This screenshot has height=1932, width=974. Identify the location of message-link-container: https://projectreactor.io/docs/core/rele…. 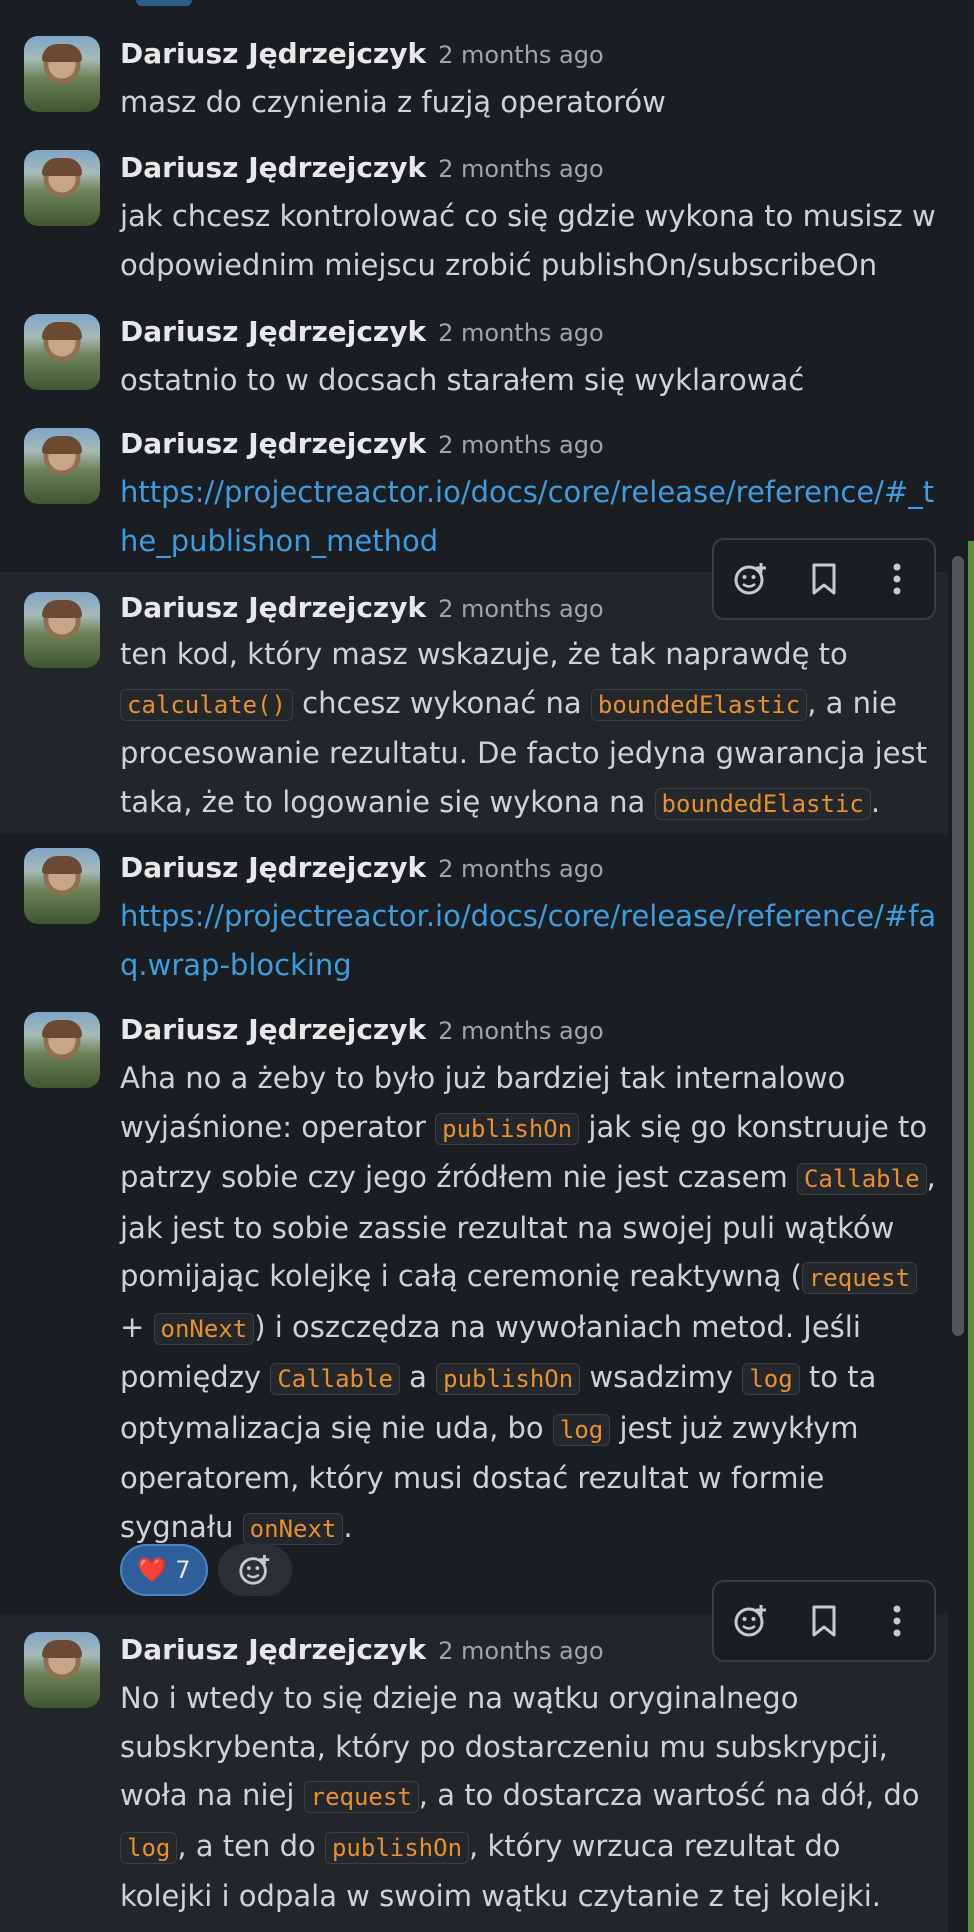
(529, 940).